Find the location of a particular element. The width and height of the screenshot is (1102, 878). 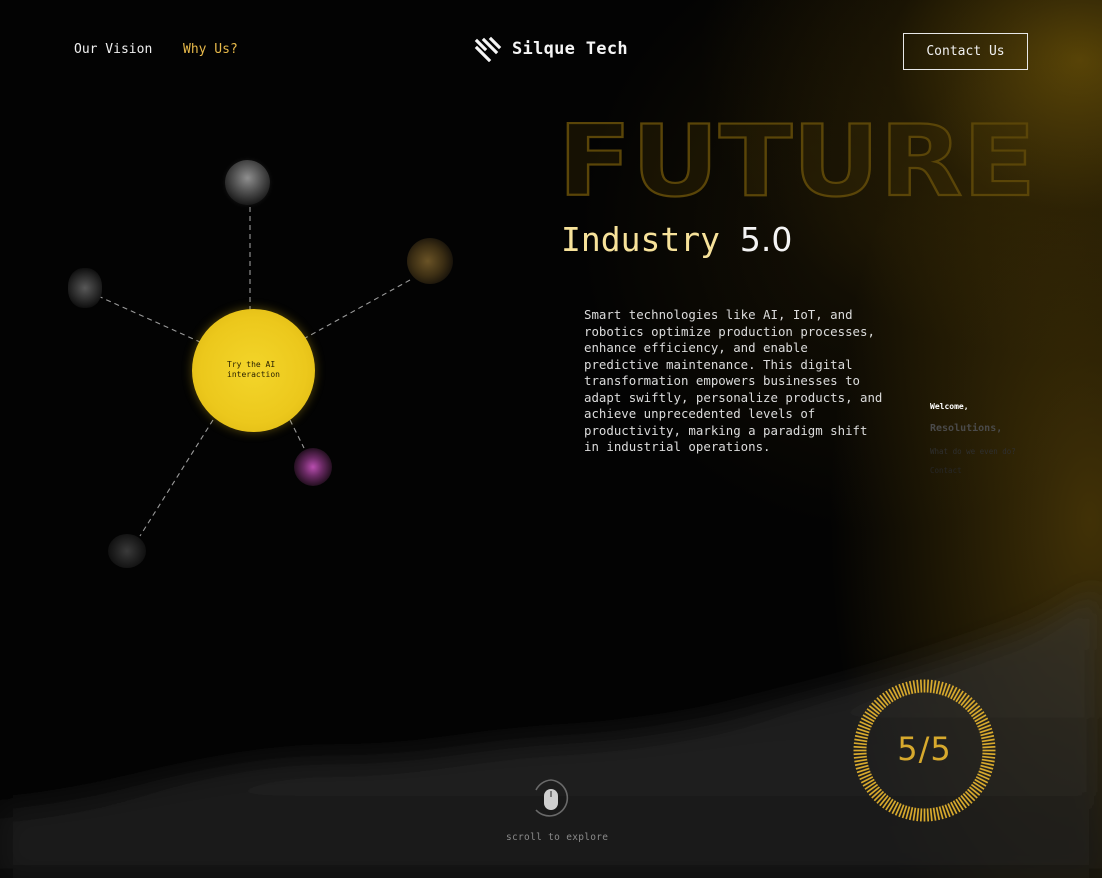

orbit-node-landscape is located at coordinates (247, 182).